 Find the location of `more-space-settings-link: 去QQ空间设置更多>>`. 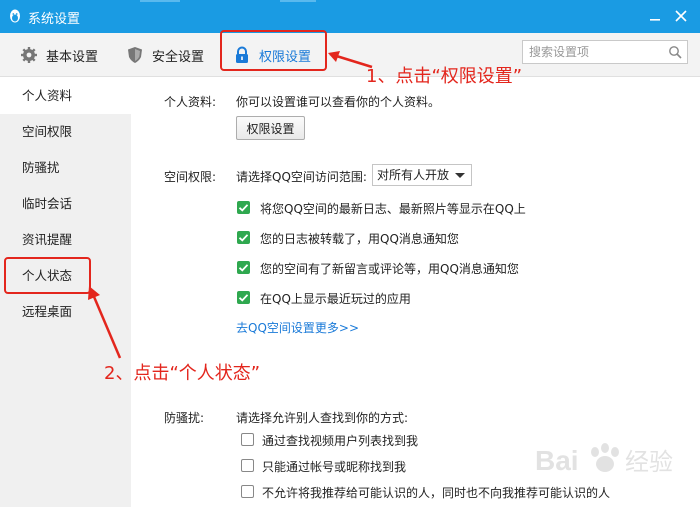

more-space-settings-link: 去QQ空间设置更多>> is located at coordinates (297, 327).